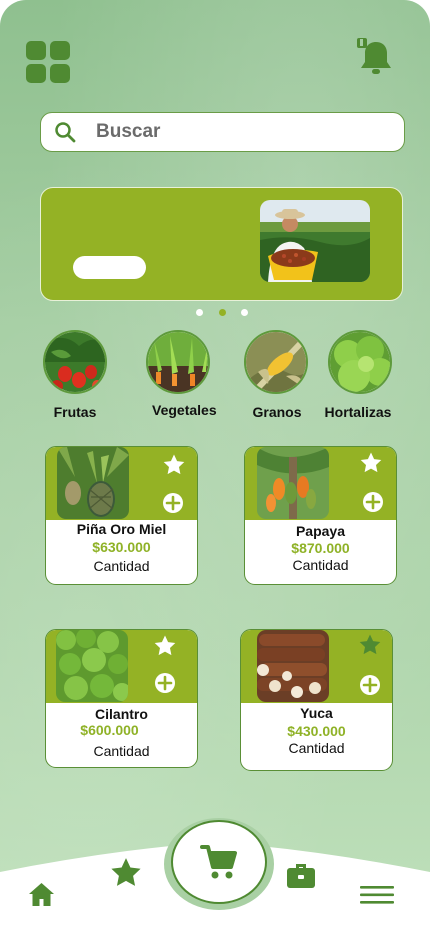 Image resolution: width=430 pixels, height=932 pixels. I want to click on product-name: Piña Oro Miel, so click(121, 529).